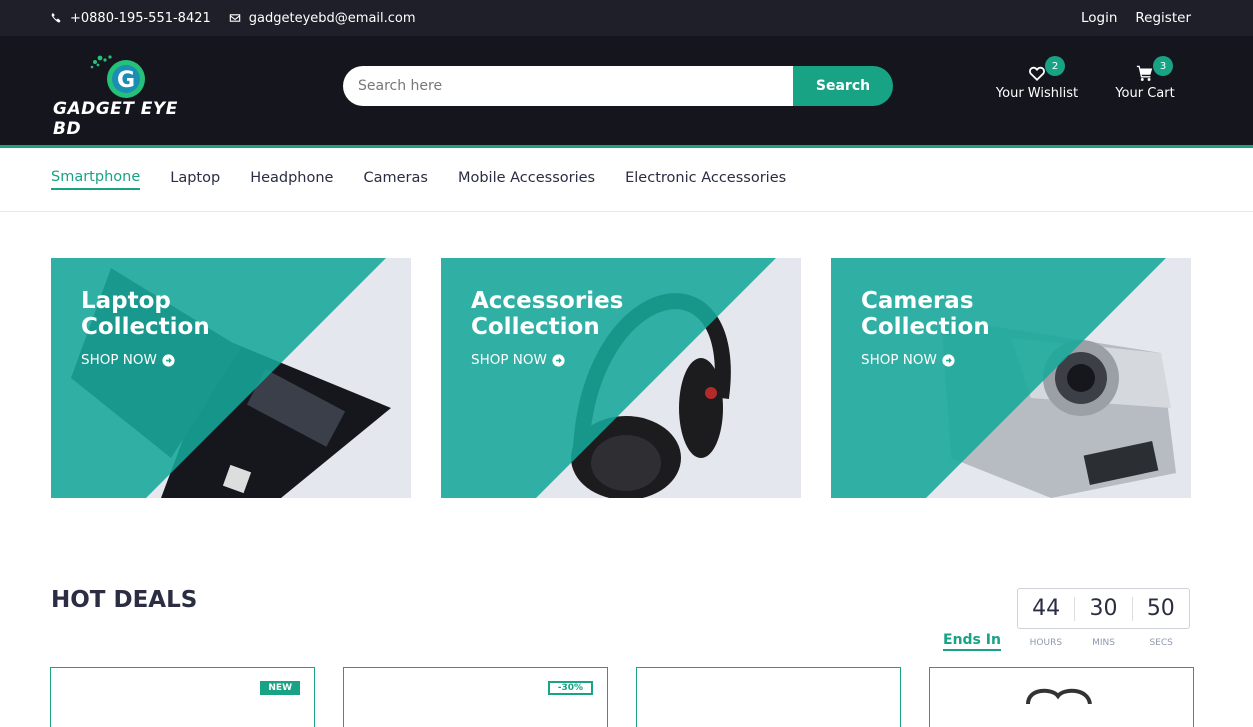 Image resolution: width=1253 pixels, height=727 pixels. I want to click on cart-label: Your Cart, so click(1145, 93).